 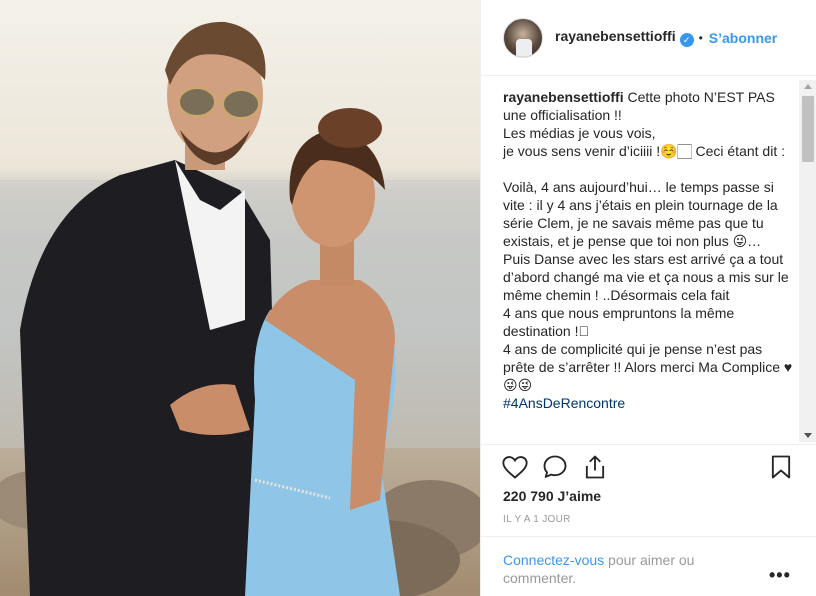 What do you see at coordinates (523, 37) in the screenshot?
I see `avatar` at bounding box center [523, 37].